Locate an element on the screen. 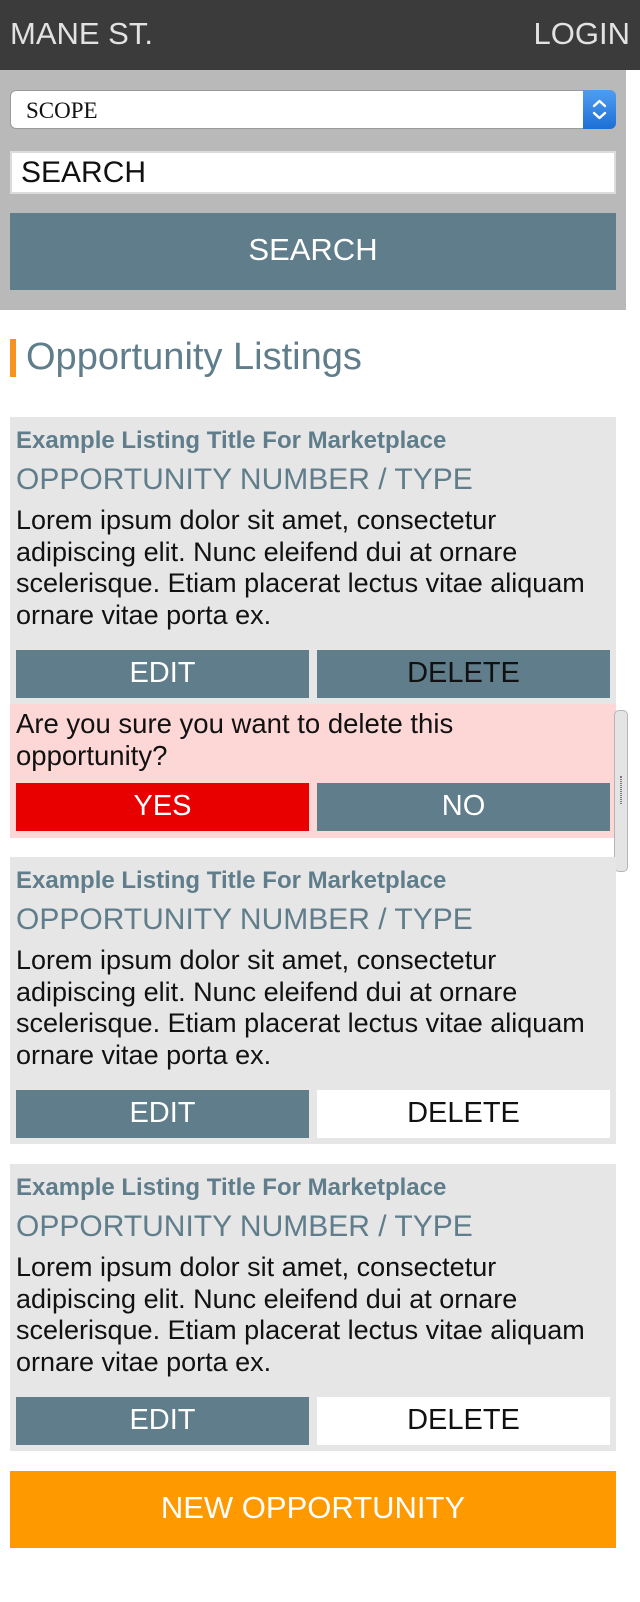 The width and height of the screenshot is (640, 1602). new-opportunity-button: NEW OPPORTUNITY is located at coordinates (313, 1509).